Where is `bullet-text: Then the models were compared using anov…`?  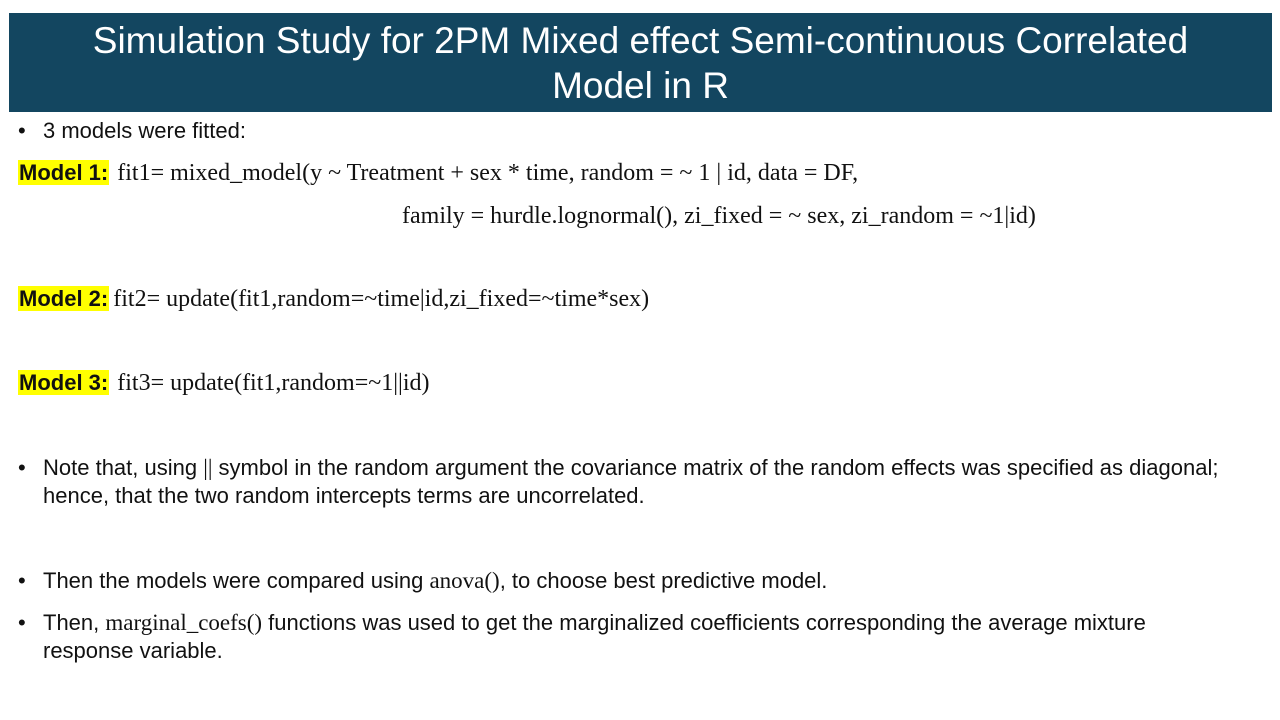
bullet-text: Then the models were compared using anov… is located at coordinates (435, 580).